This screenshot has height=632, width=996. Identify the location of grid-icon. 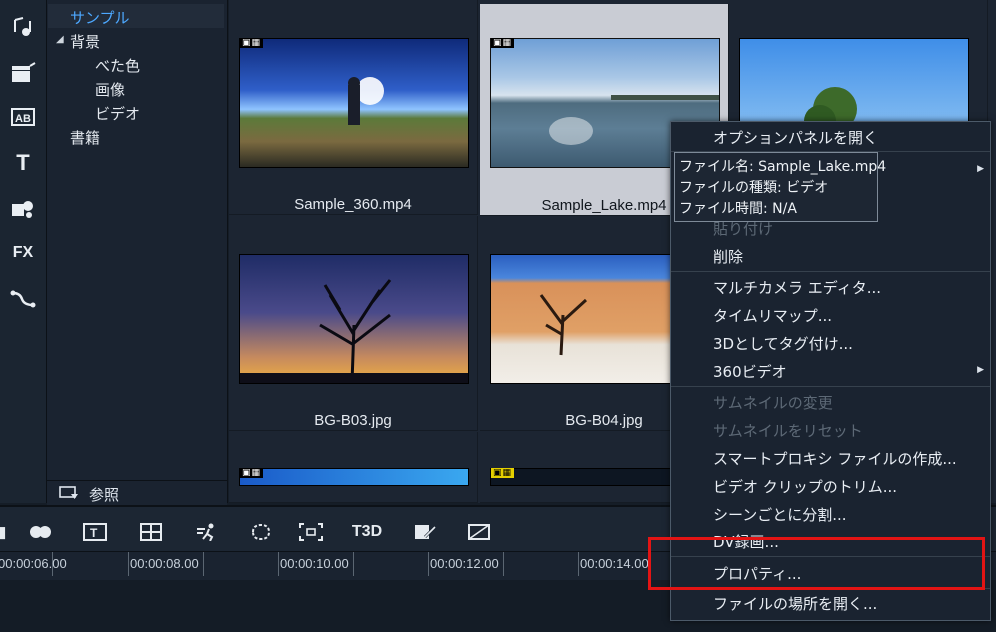
(151, 532).